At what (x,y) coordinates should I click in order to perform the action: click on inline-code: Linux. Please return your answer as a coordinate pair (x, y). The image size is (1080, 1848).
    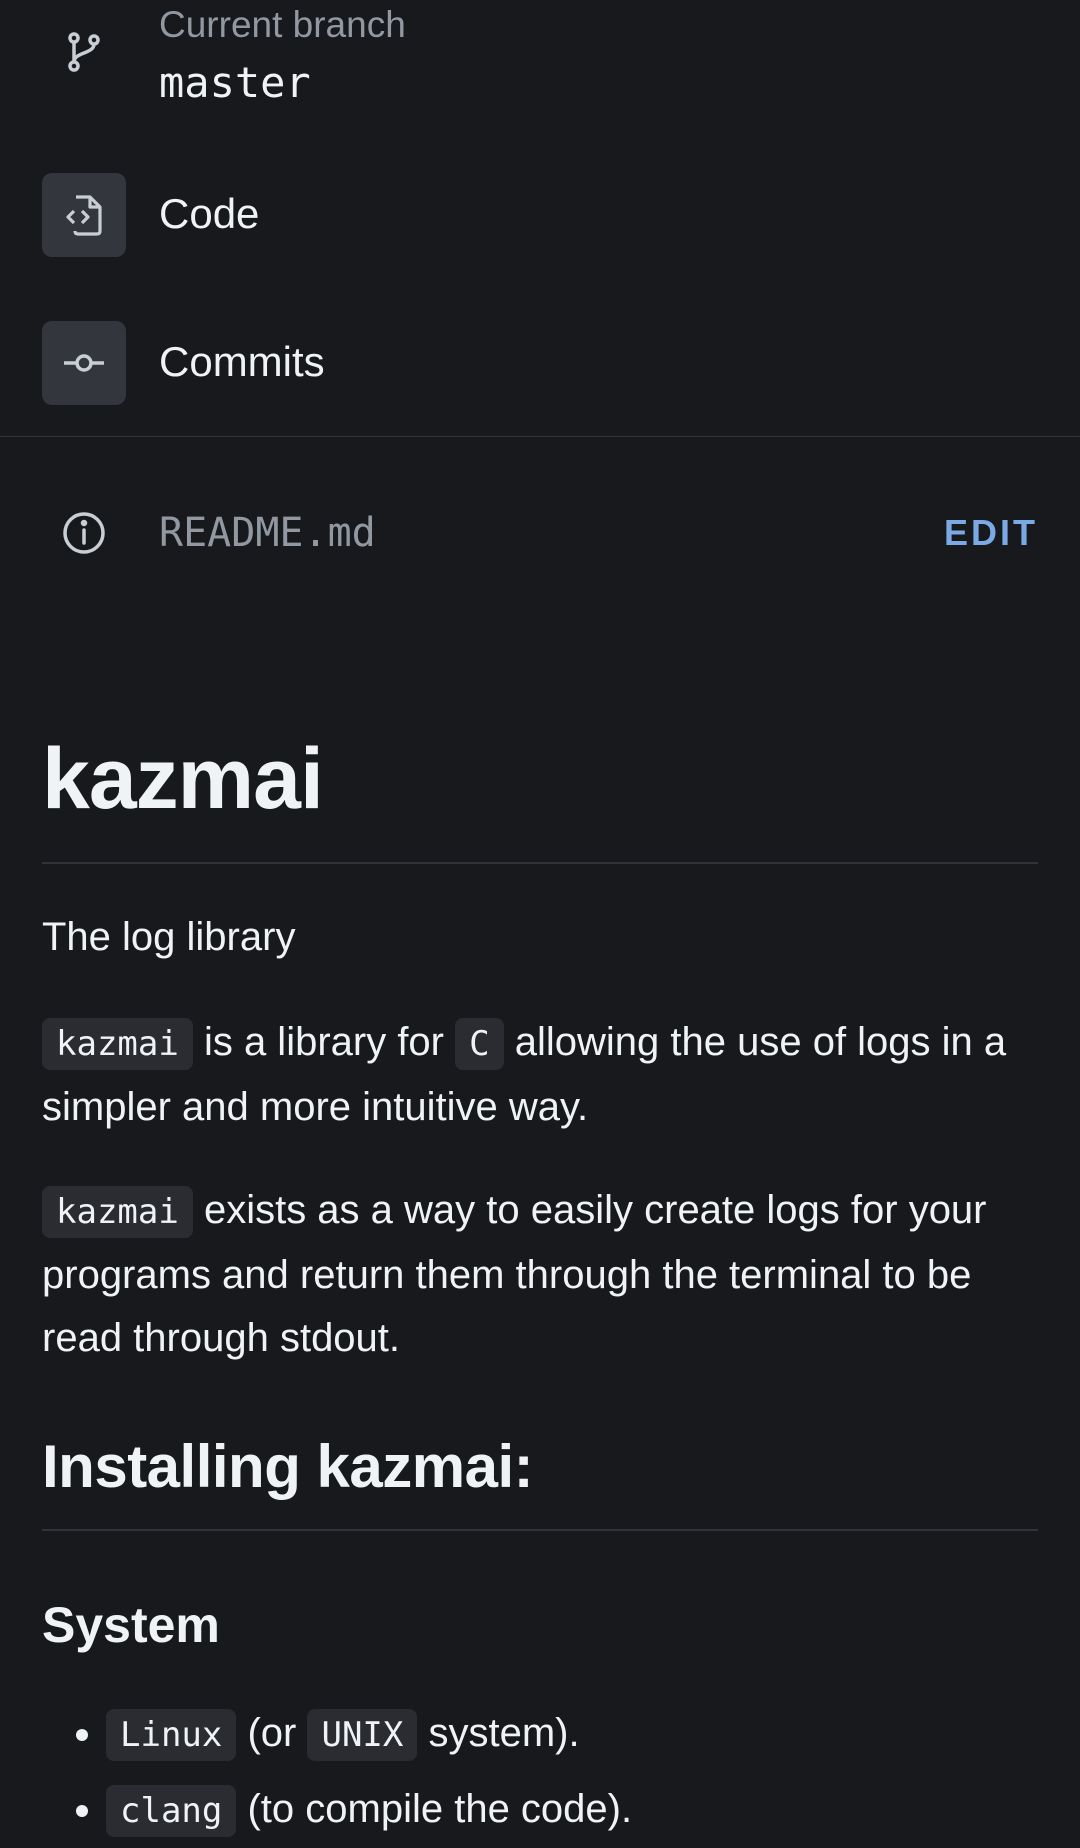
    Looking at the image, I should click on (171, 1735).